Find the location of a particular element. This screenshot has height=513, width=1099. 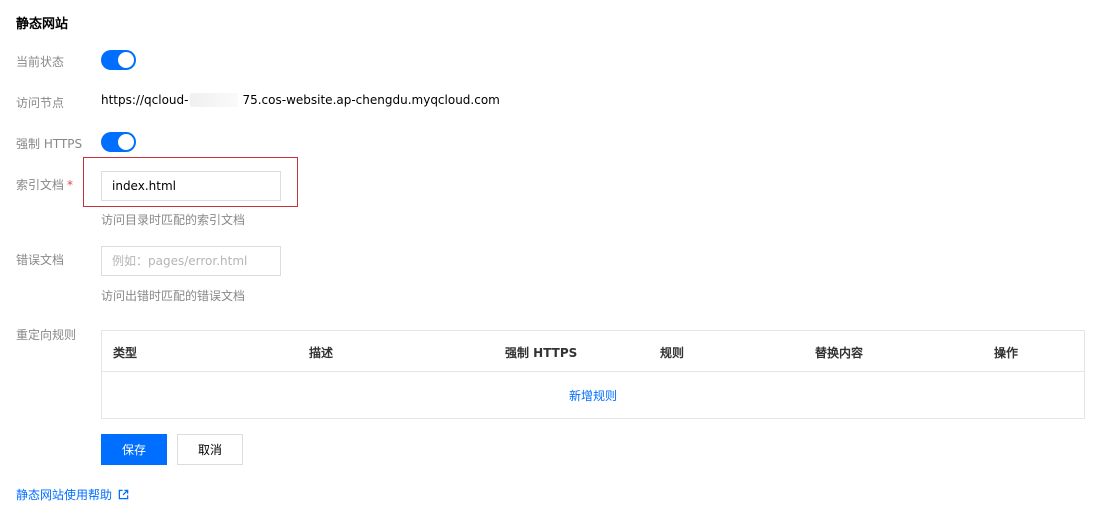

index-doc-label: 索引文档 * is located at coordinates (44, 184).